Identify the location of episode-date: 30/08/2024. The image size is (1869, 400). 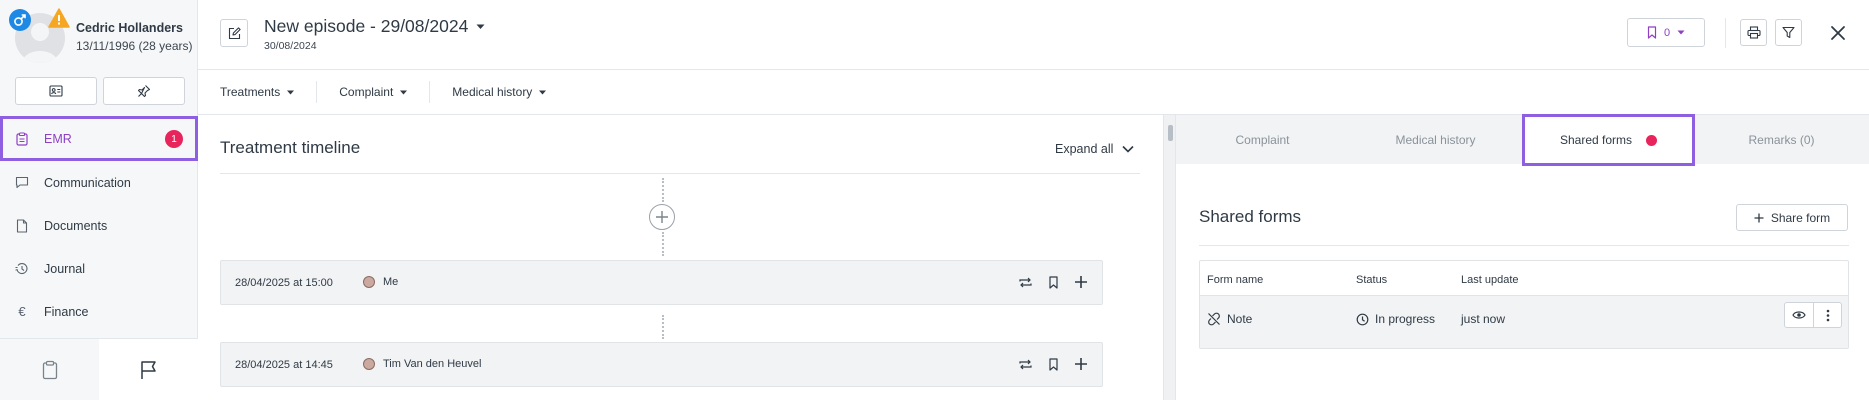
(290, 46).